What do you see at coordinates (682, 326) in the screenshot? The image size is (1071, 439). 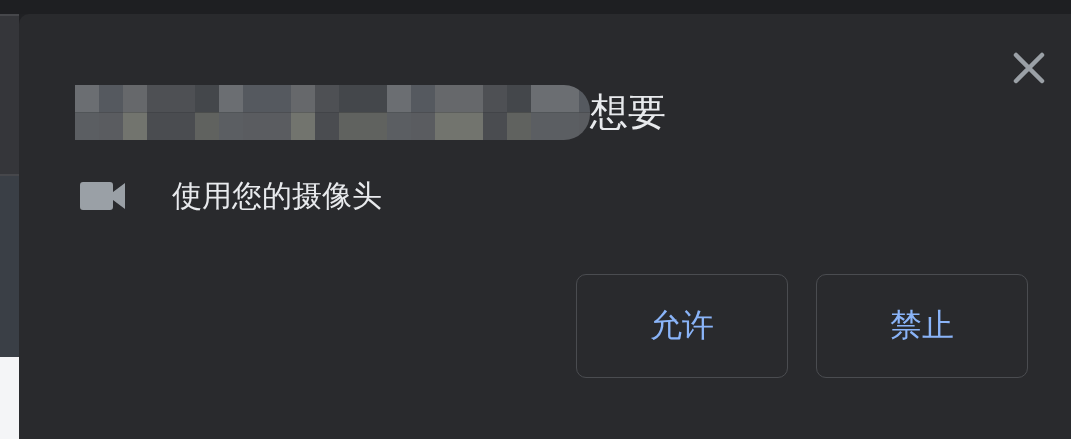 I see `dialog-button: 允许` at bounding box center [682, 326].